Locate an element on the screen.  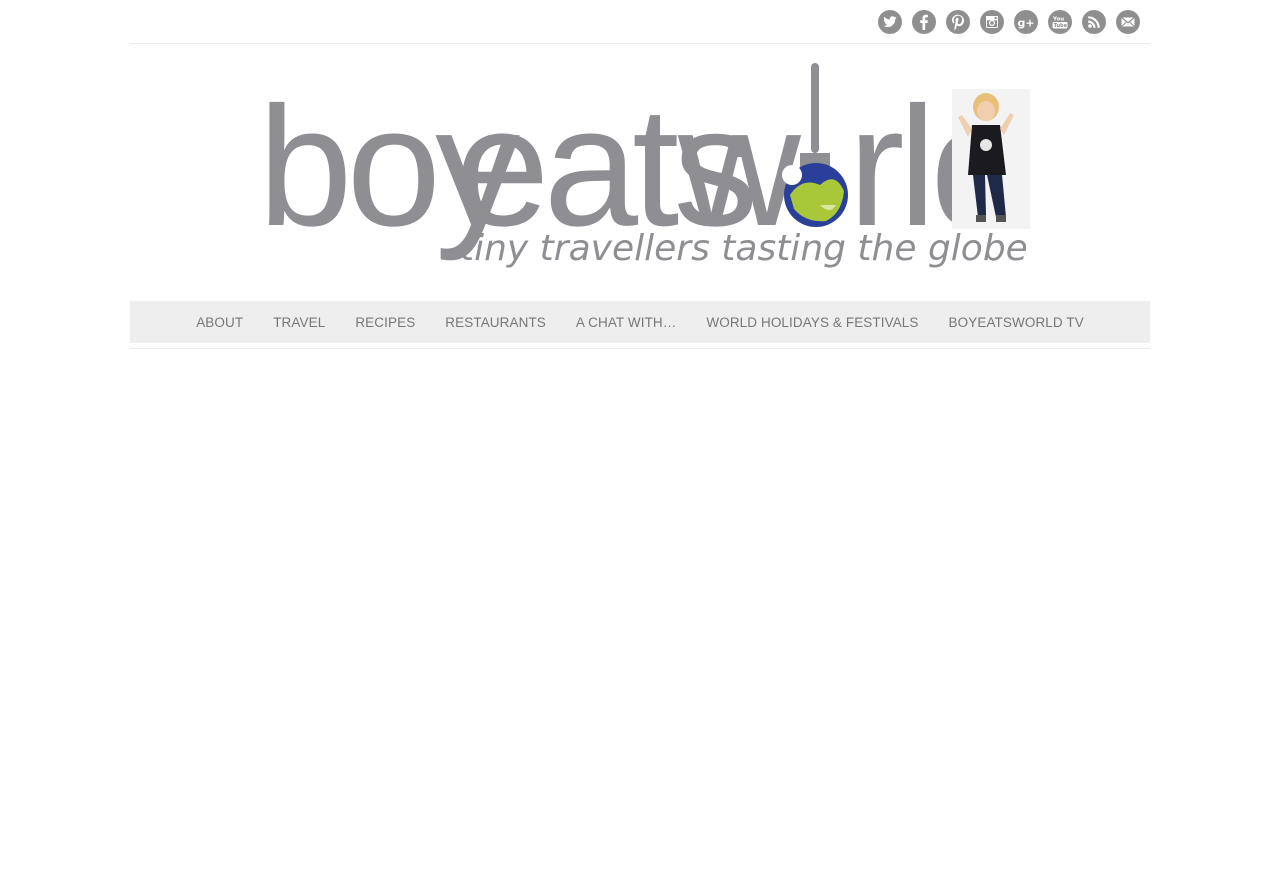
instagram-icon is located at coordinates (992, 21).